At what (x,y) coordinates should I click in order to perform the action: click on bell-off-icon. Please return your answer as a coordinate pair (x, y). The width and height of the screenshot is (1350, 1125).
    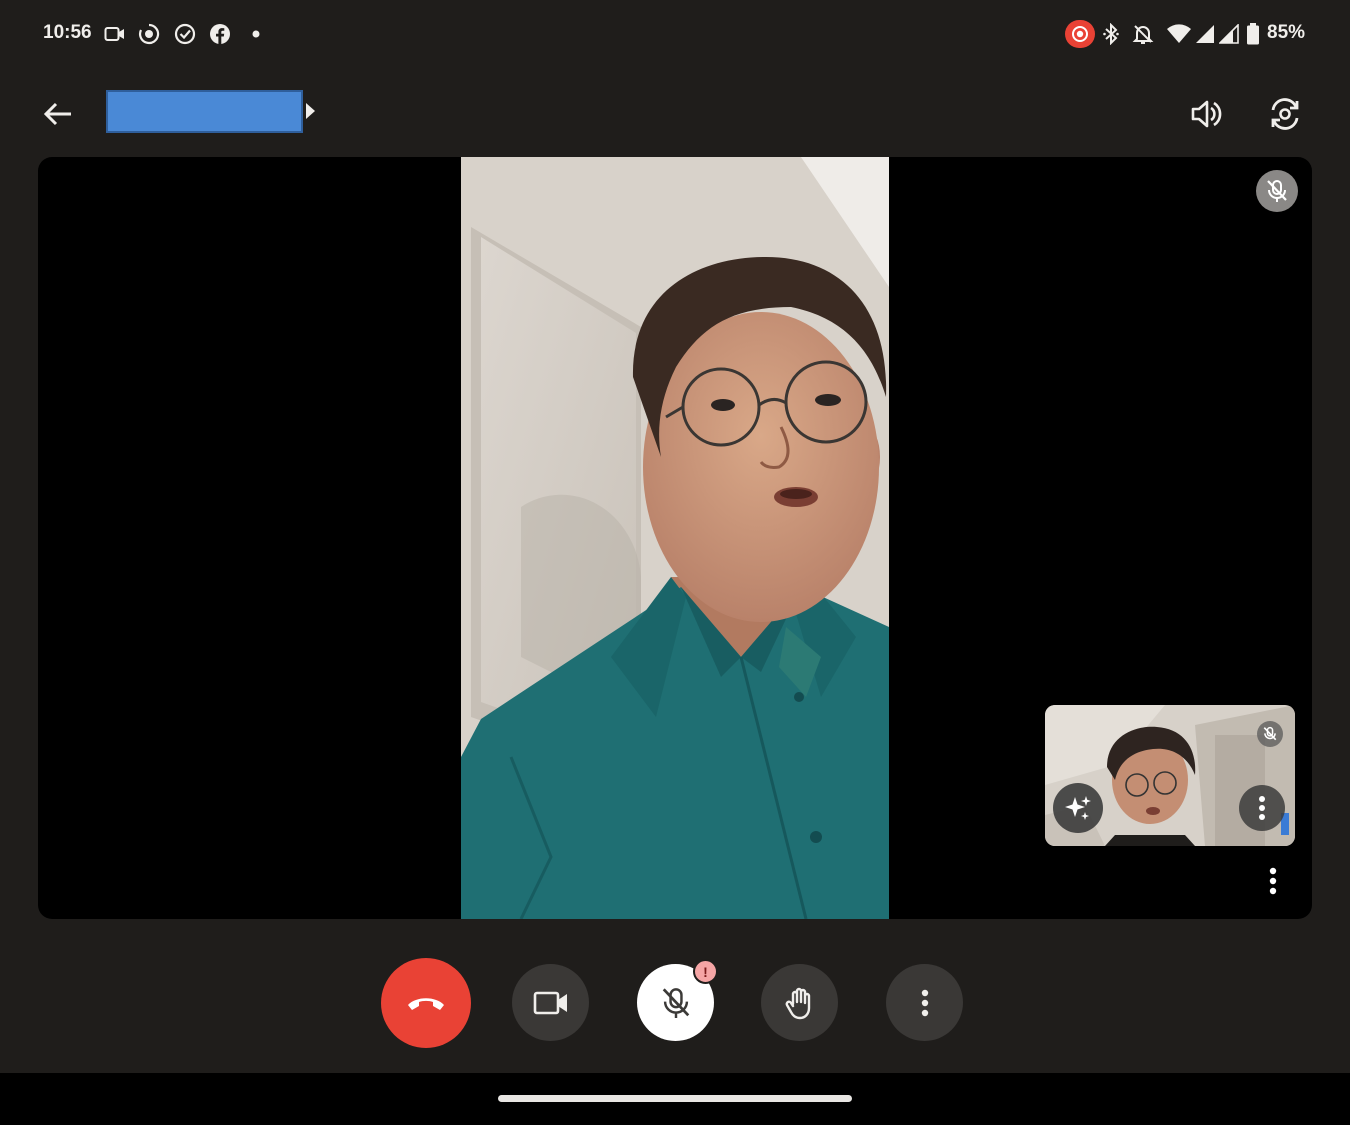
    Looking at the image, I should click on (1143, 34).